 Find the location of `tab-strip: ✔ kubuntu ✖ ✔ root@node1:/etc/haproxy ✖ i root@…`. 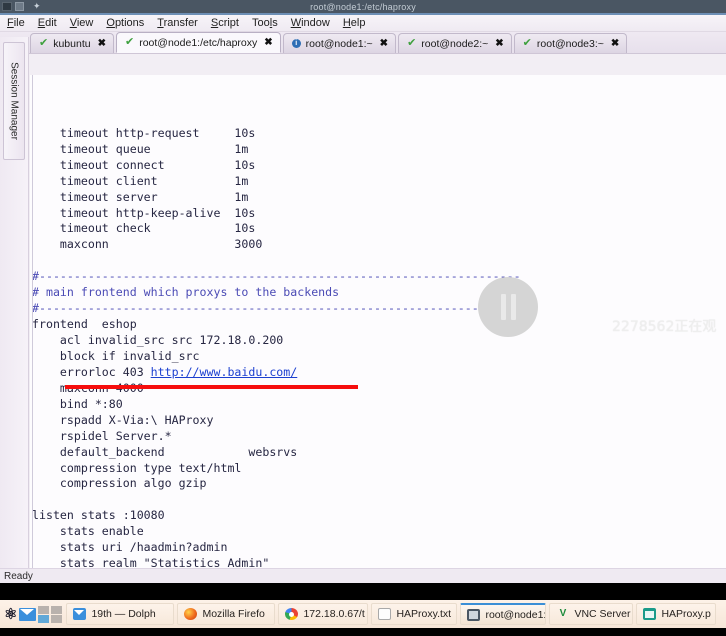

tab-strip: ✔ kubuntu ✖ ✔ root@node1:/etc/haproxy ✖ i root@… is located at coordinates (363, 43).